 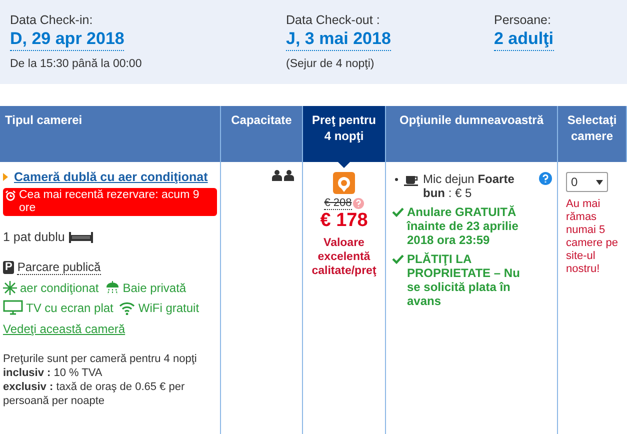 What do you see at coordinates (592, 237) in the screenshot?
I see `availability-note: Au mai rămas numai 5 camere pe site-ul nostru!` at bounding box center [592, 237].